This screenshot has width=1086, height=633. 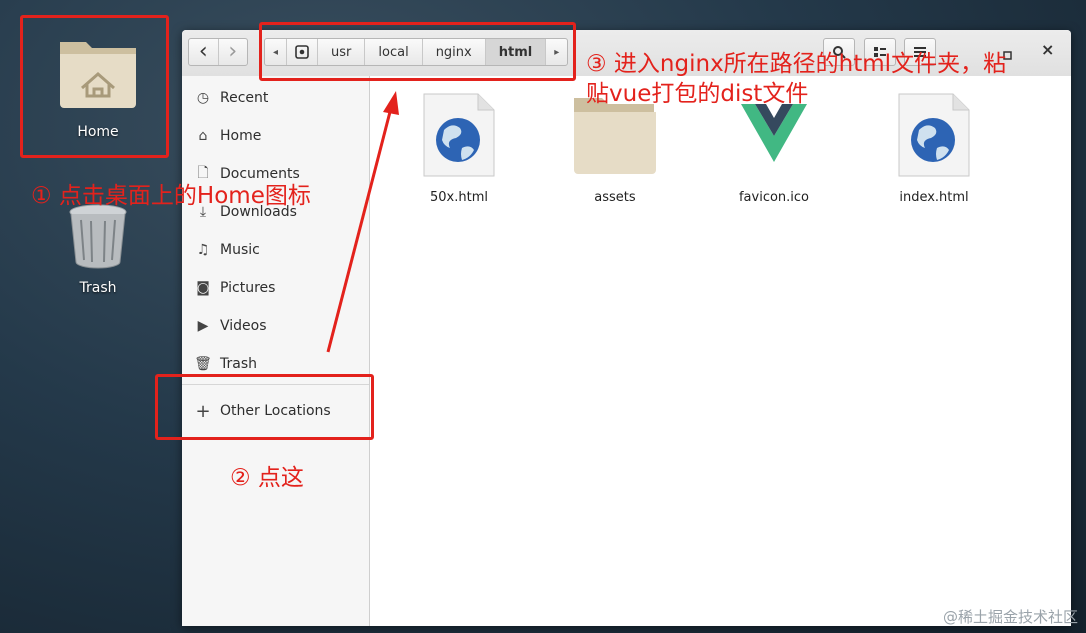 What do you see at coordinates (267, 478) in the screenshot?
I see `annotation-step2: ② 点这` at bounding box center [267, 478].